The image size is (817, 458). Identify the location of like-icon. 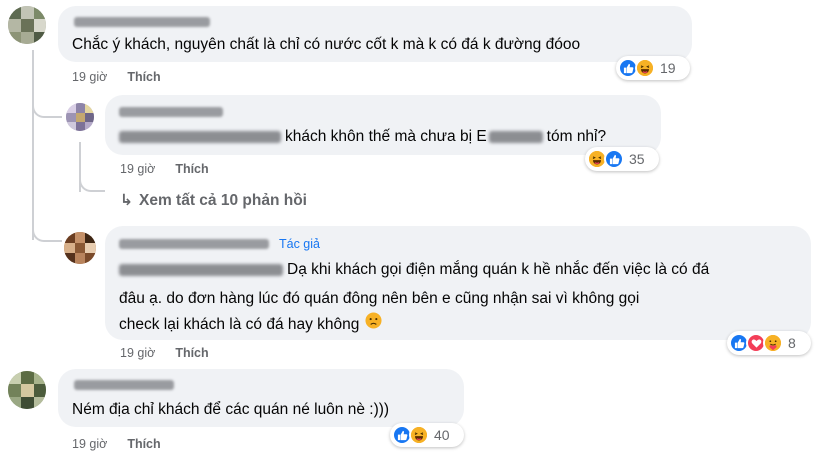
(614, 159).